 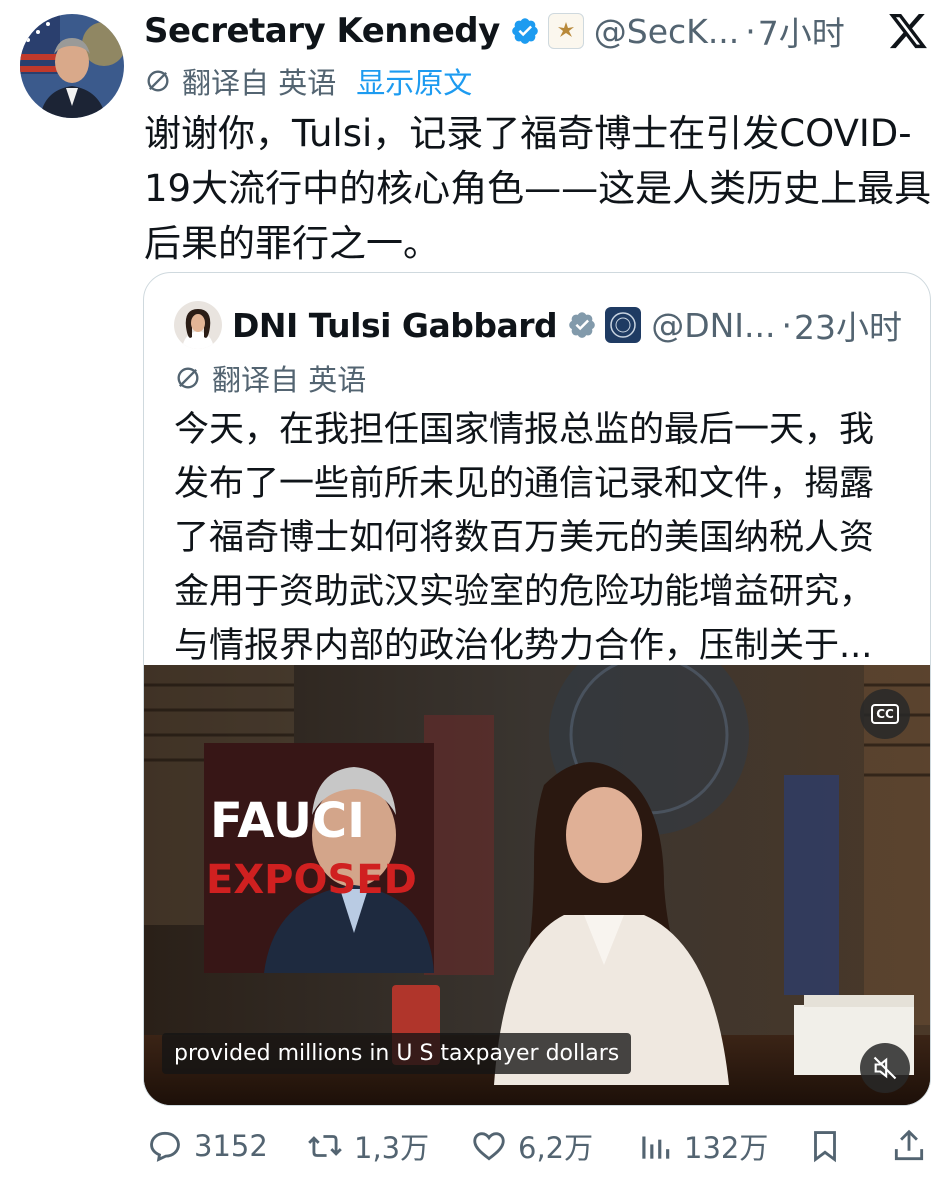 I want to click on share-icon, so click(x=909, y=1145).